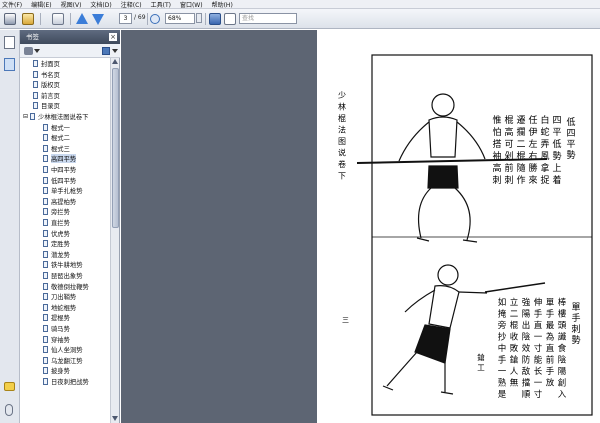 This screenshot has width=600, height=423. Describe the element at coordinates (46, 74) in the screenshot. I see `bookmark-item: 书名页` at that location.